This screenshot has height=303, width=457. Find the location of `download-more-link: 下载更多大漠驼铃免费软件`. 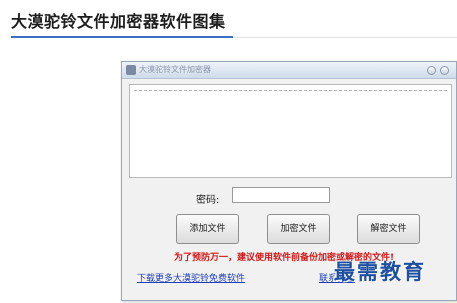

download-more-link: 下载更多大漠驼铃免费软件 is located at coordinates (191, 277).